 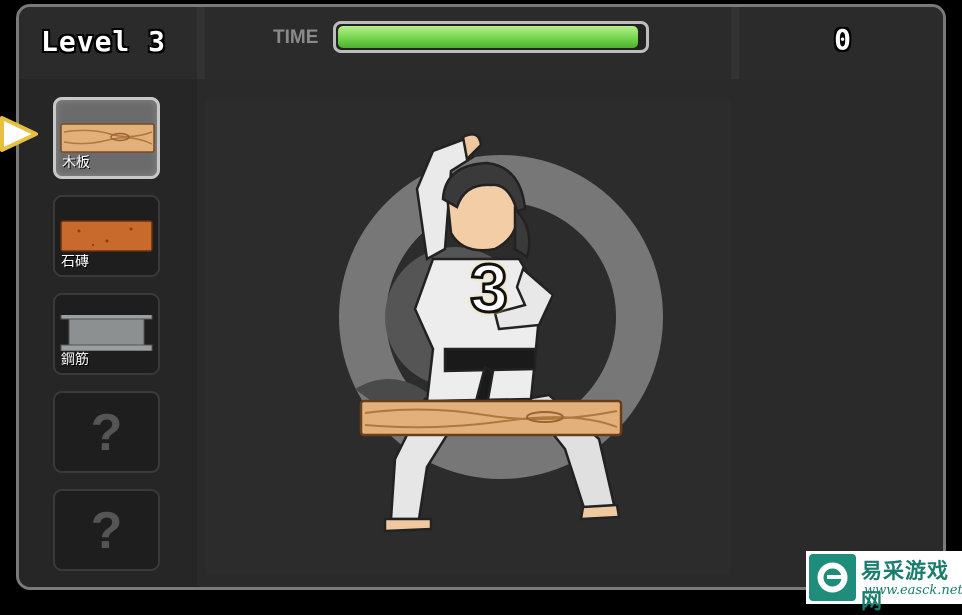 I want to click on time-panel: TIME, so click(x=468, y=43).